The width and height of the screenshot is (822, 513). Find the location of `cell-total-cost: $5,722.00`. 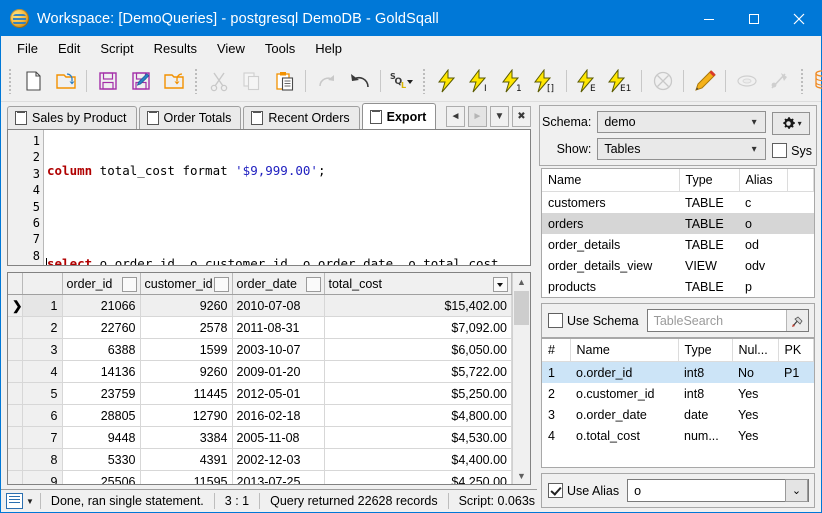

cell-total-cost: $5,722.00 is located at coordinates (418, 371).